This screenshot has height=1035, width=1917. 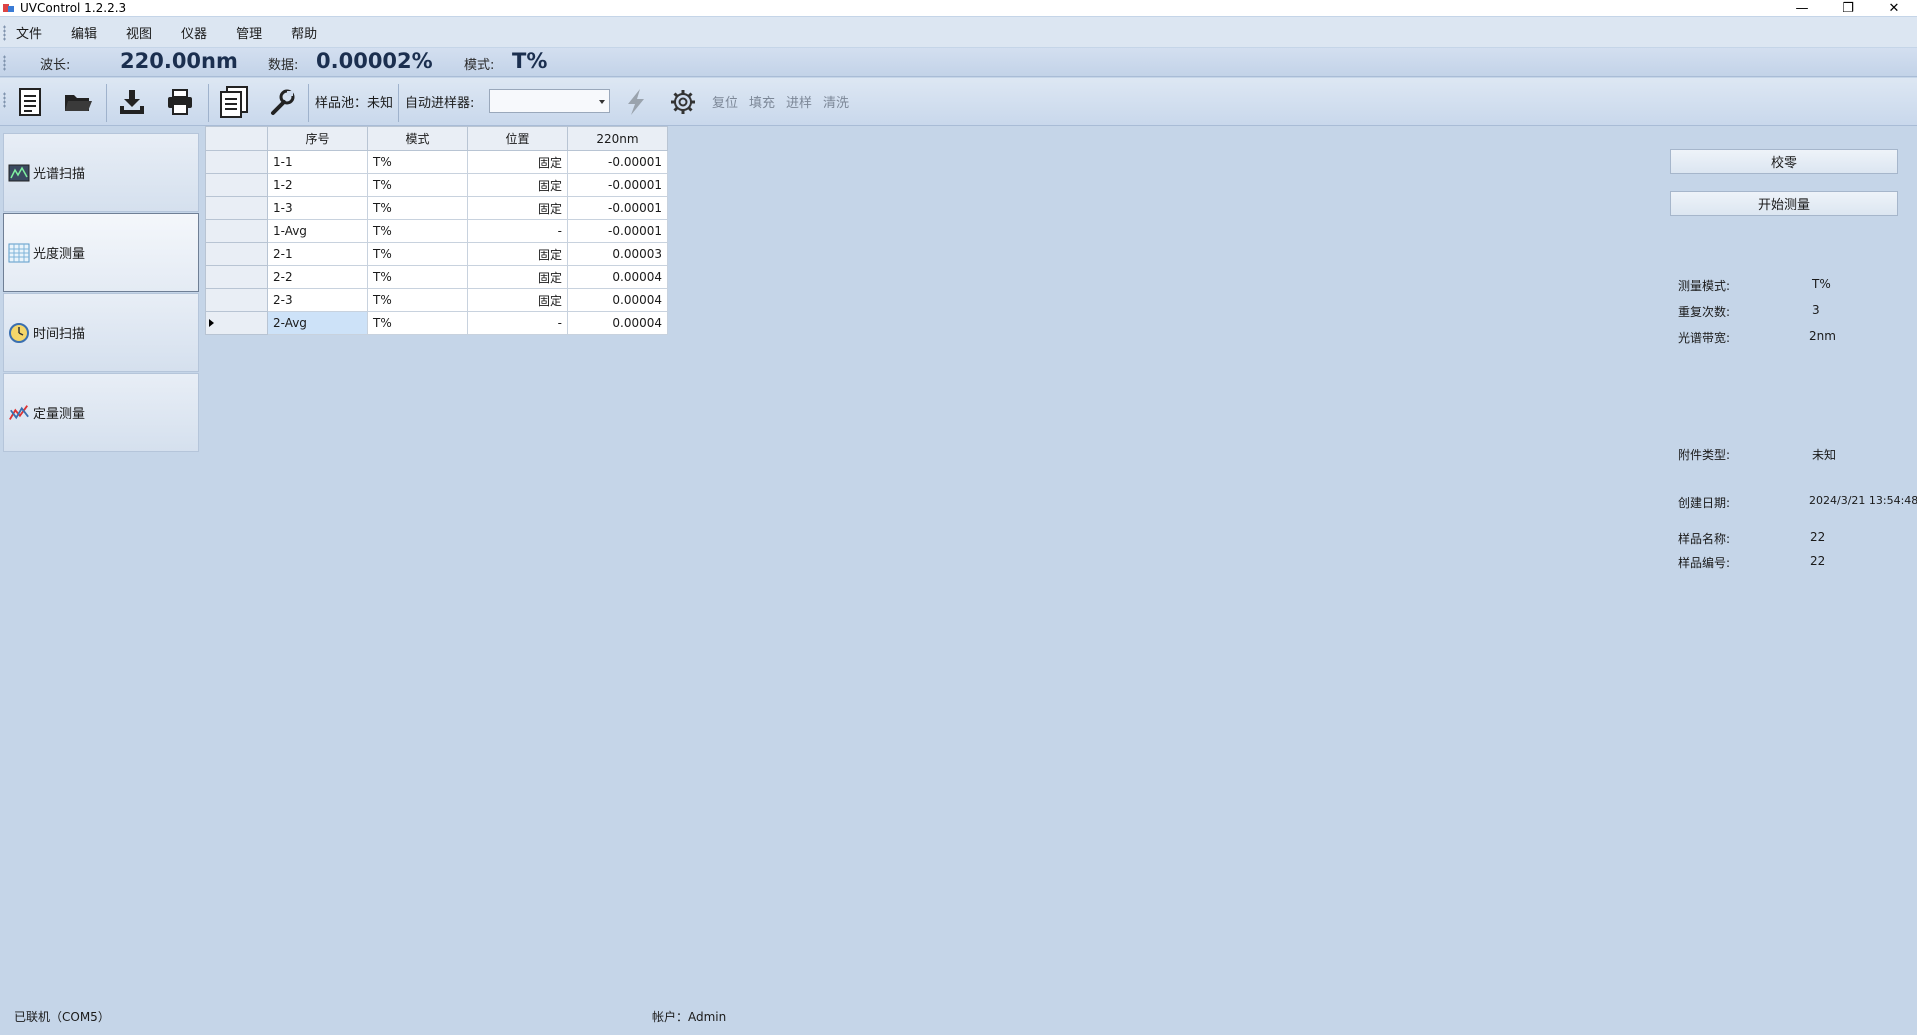 I want to click on table-row: 1-3 T% 固定 -0.00001, so click(x=436, y=208).